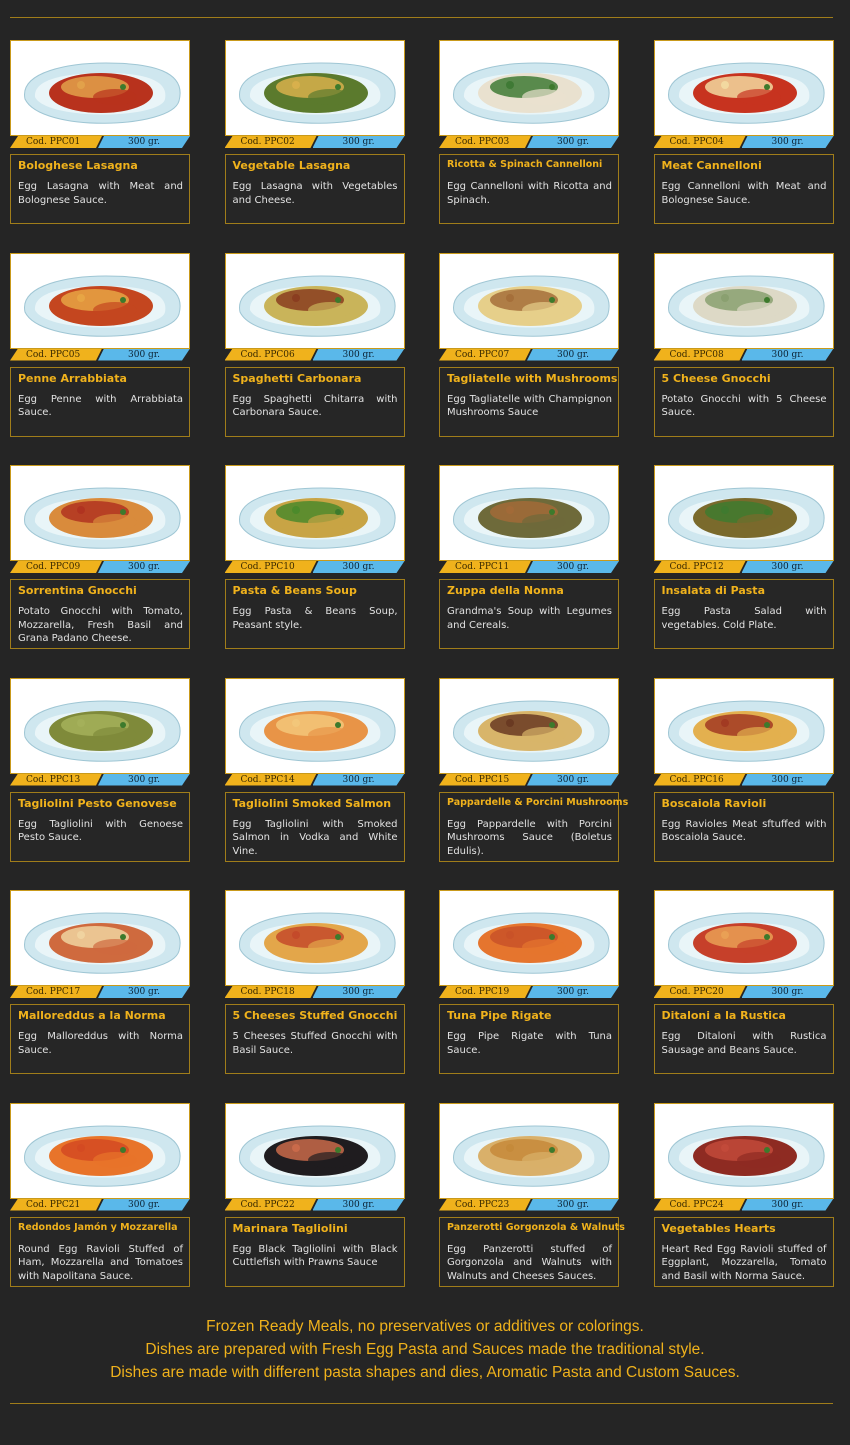 The image size is (850, 1445). I want to click on product-code: Cod. PPC05, so click(56, 355).